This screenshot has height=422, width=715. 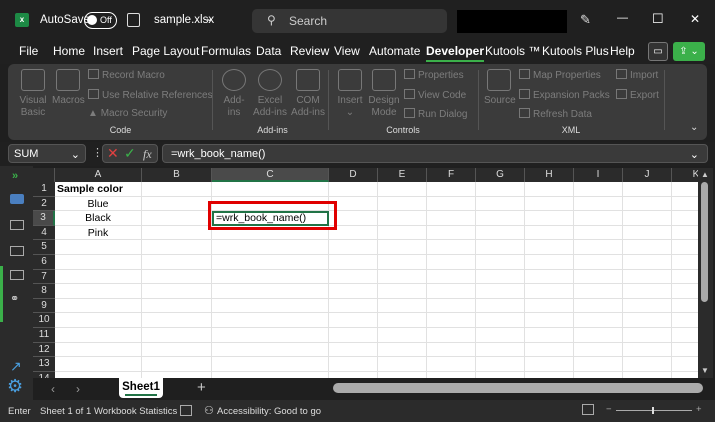 I want to click on cell-A5, so click(x=98, y=247).